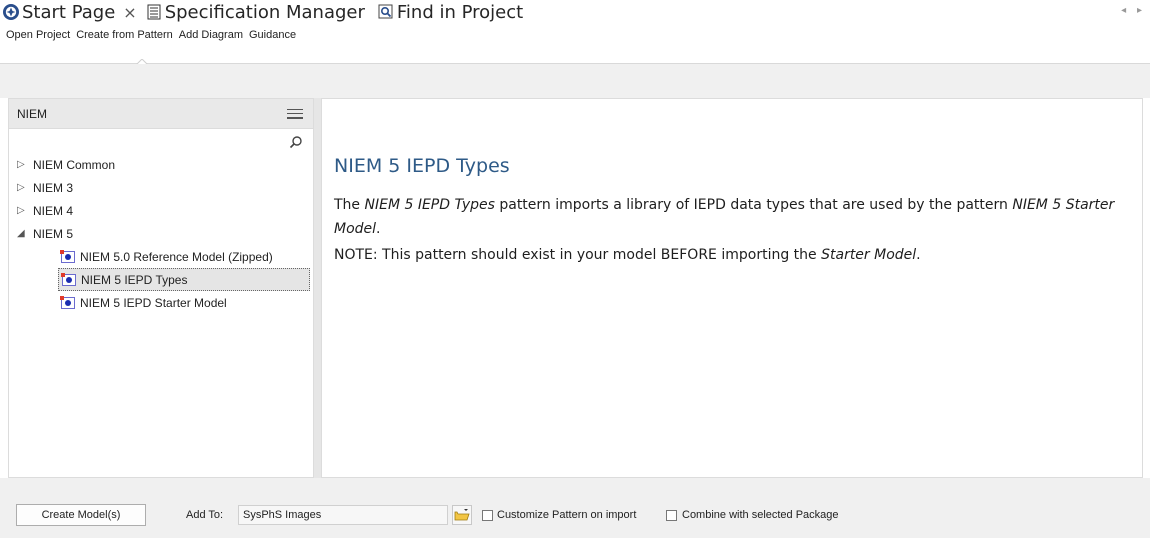 The width and height of the screenshot is (1150, 538). I want to click on find-in-project-icon, so click(386, 12).